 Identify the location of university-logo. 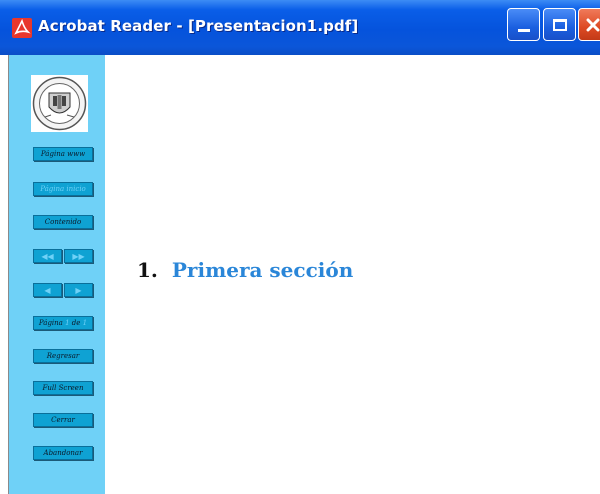
(59, 103).